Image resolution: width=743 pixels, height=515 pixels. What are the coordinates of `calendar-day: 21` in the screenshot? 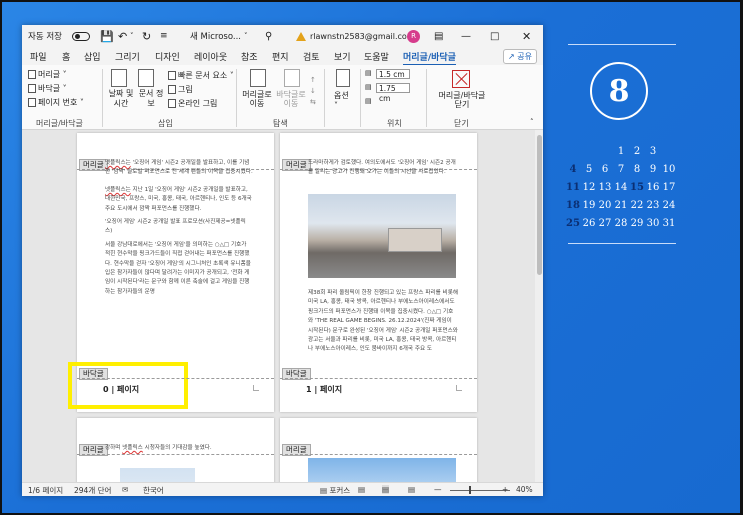 It's located at (621, 205).